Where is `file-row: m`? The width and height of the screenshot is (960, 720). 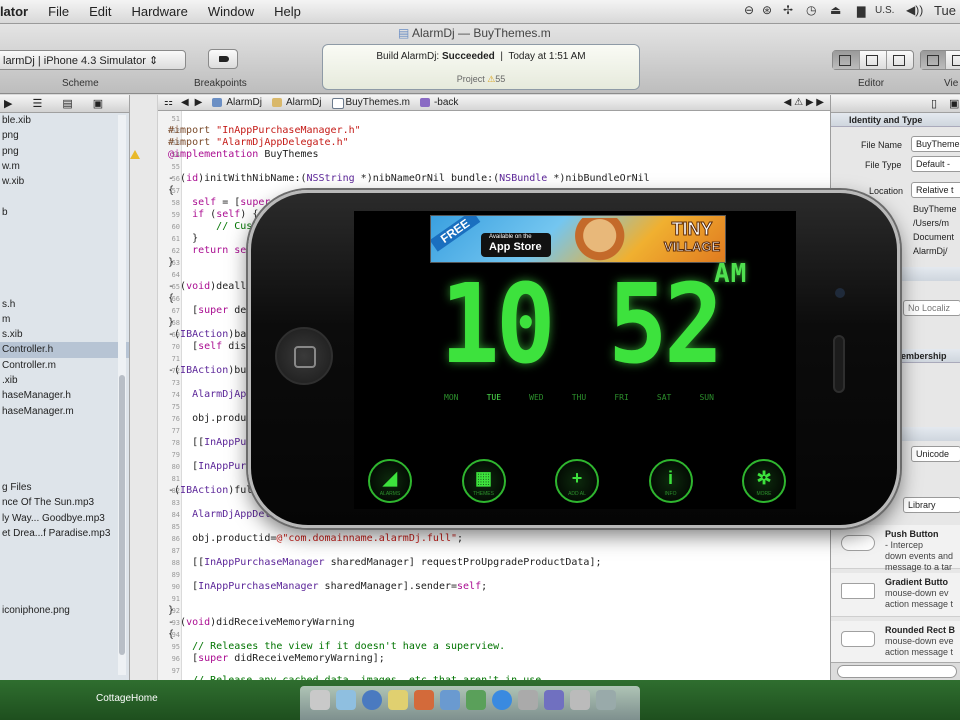
file-row: m is located at coordinates (64, 319).